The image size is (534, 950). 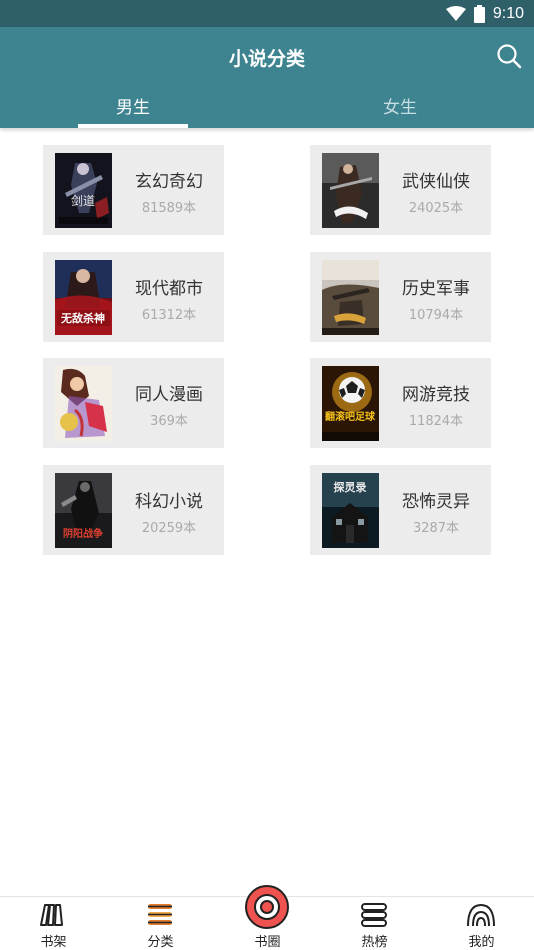 What do you see at coordinates (400, 510) in the screenshot?
I see `category-card-kongbu: 探灵录 恐怖灵异 3287本` at bounding box center [400, 510].